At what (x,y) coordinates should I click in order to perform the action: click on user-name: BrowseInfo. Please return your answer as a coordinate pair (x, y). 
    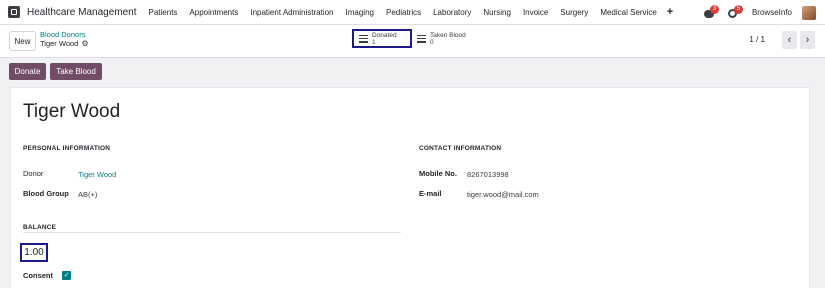
    Looking at the image, I should click on (772, 12).